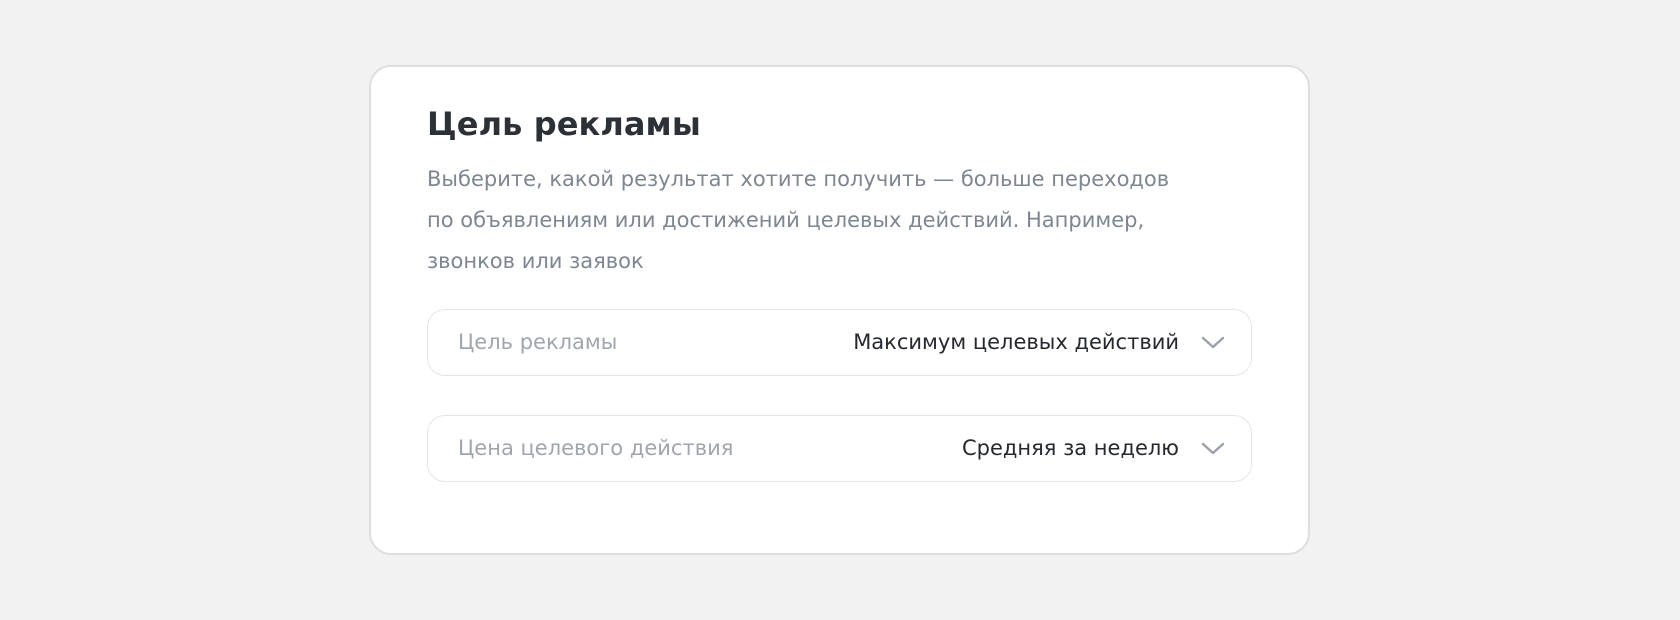  I want to click on target-action-price-select-value: Средняя за неделю, so click(1070, 448).